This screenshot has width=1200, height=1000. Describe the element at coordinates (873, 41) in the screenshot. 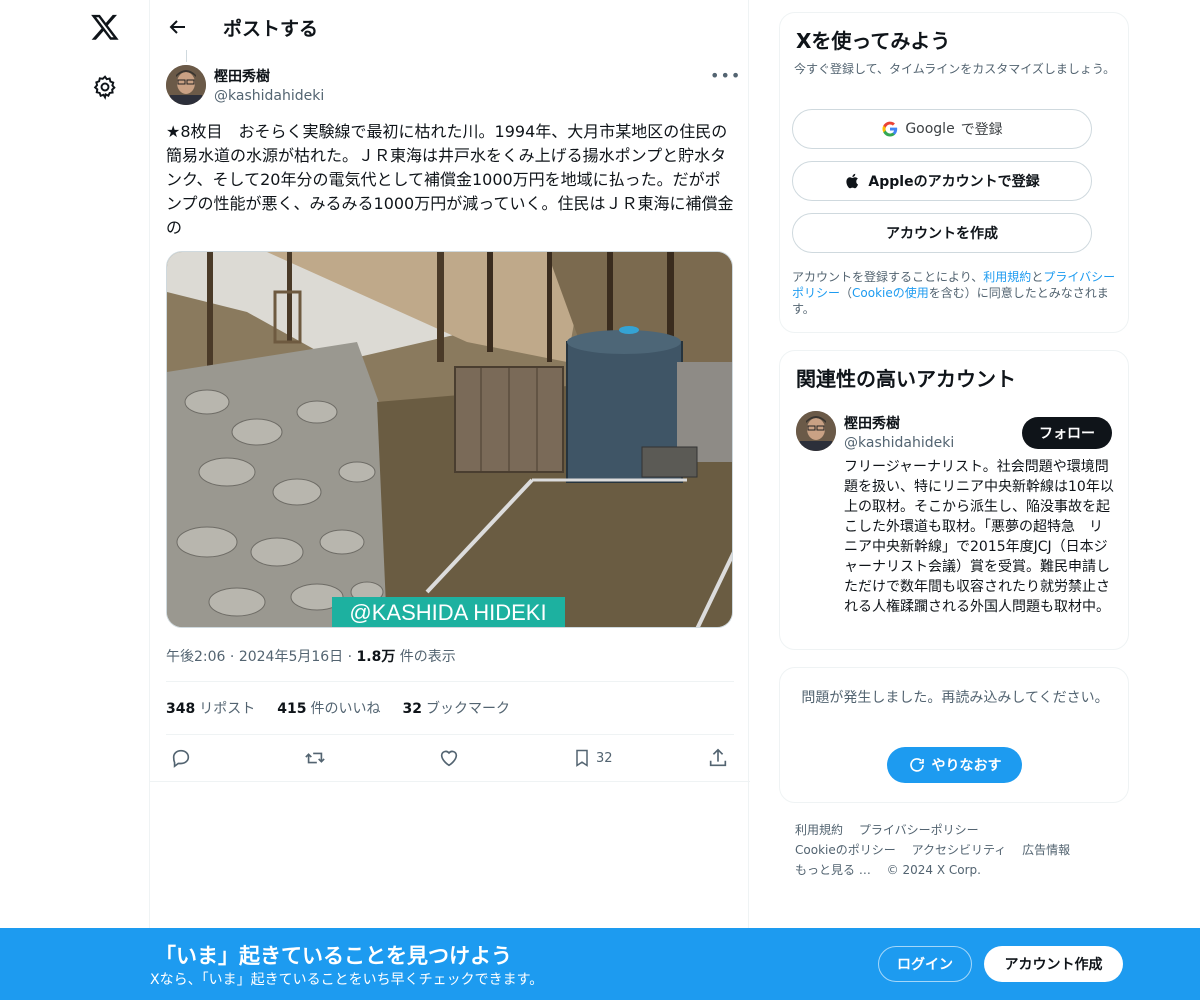

I see `signup-title: Xを使ってみよう` at that location.